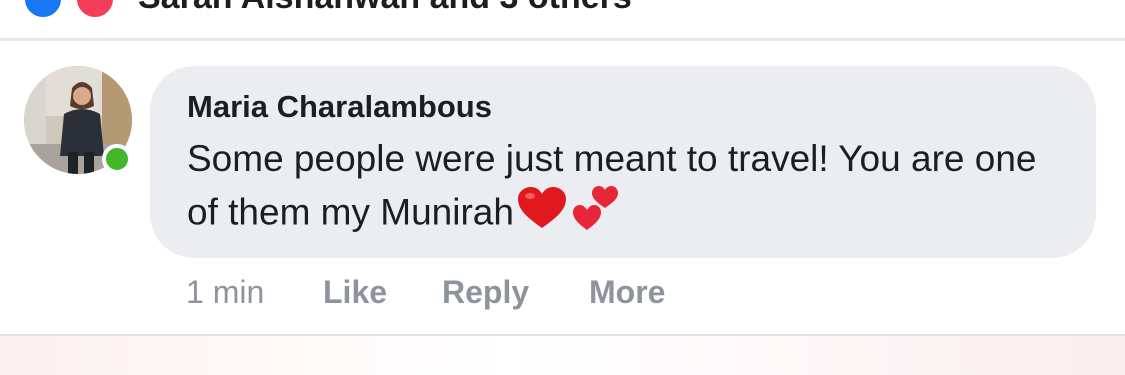 This screenshot has height=375, width=1125. I want to click on red-heart-icon, so click(542, 214).